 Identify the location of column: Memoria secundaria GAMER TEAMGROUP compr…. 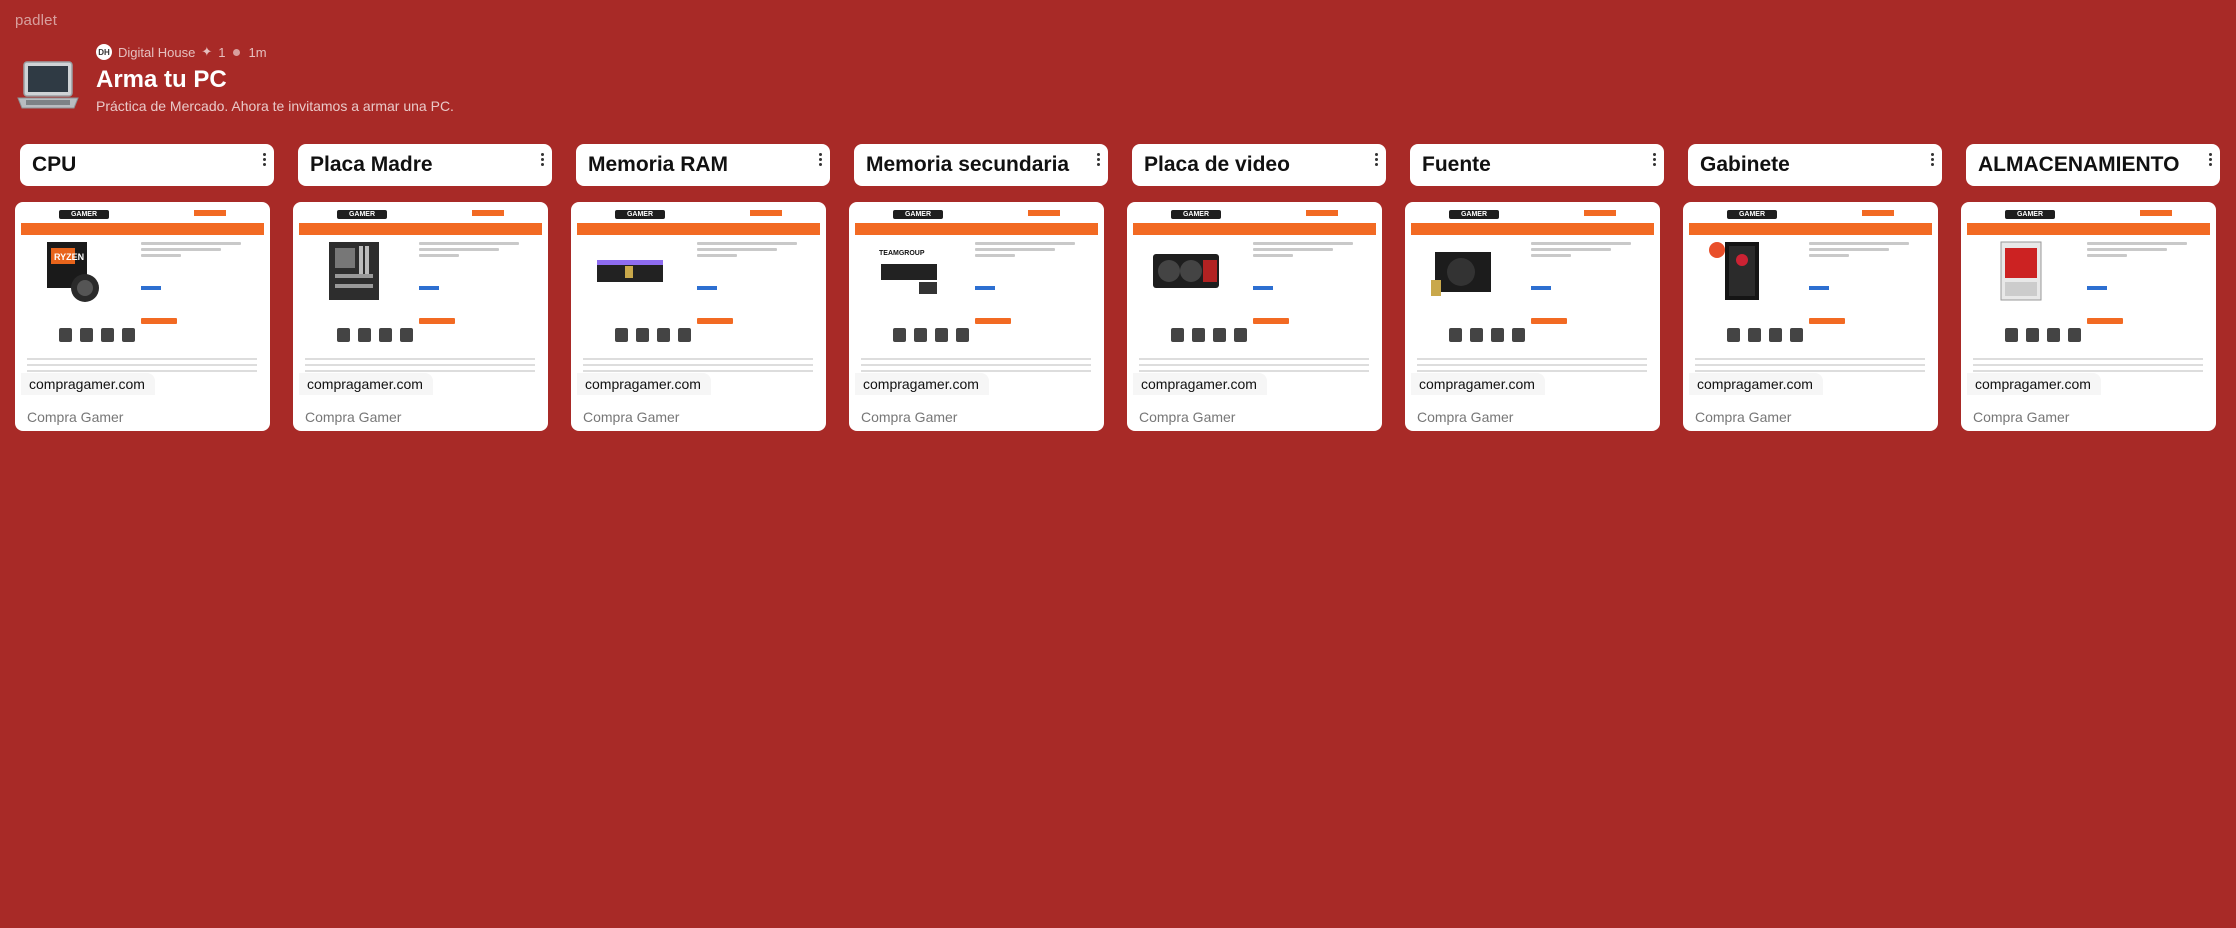
(978, 287).